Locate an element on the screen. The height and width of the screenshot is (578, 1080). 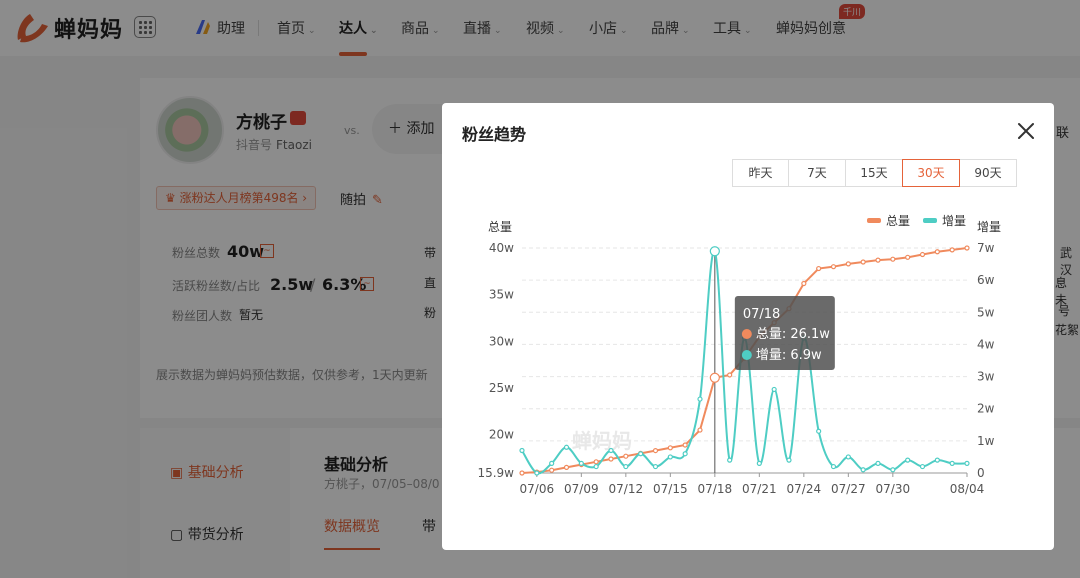
y-left-tick-label: 30w is located at coordinates (501, 341).